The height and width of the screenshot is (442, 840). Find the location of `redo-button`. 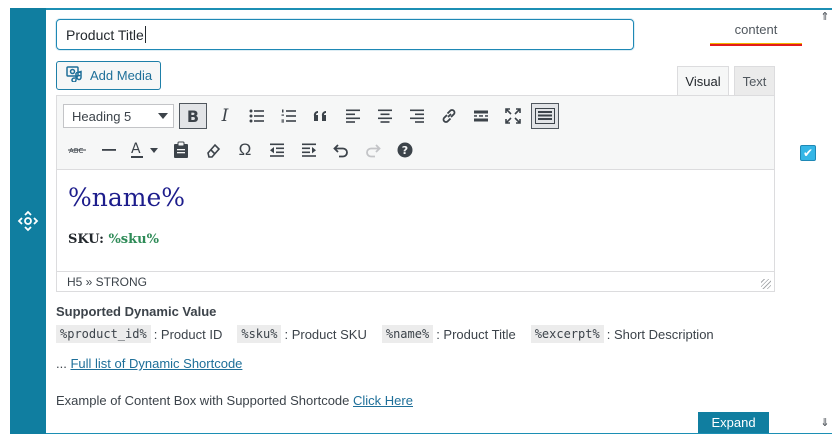

redo-button is located at coordinates (373, 150).